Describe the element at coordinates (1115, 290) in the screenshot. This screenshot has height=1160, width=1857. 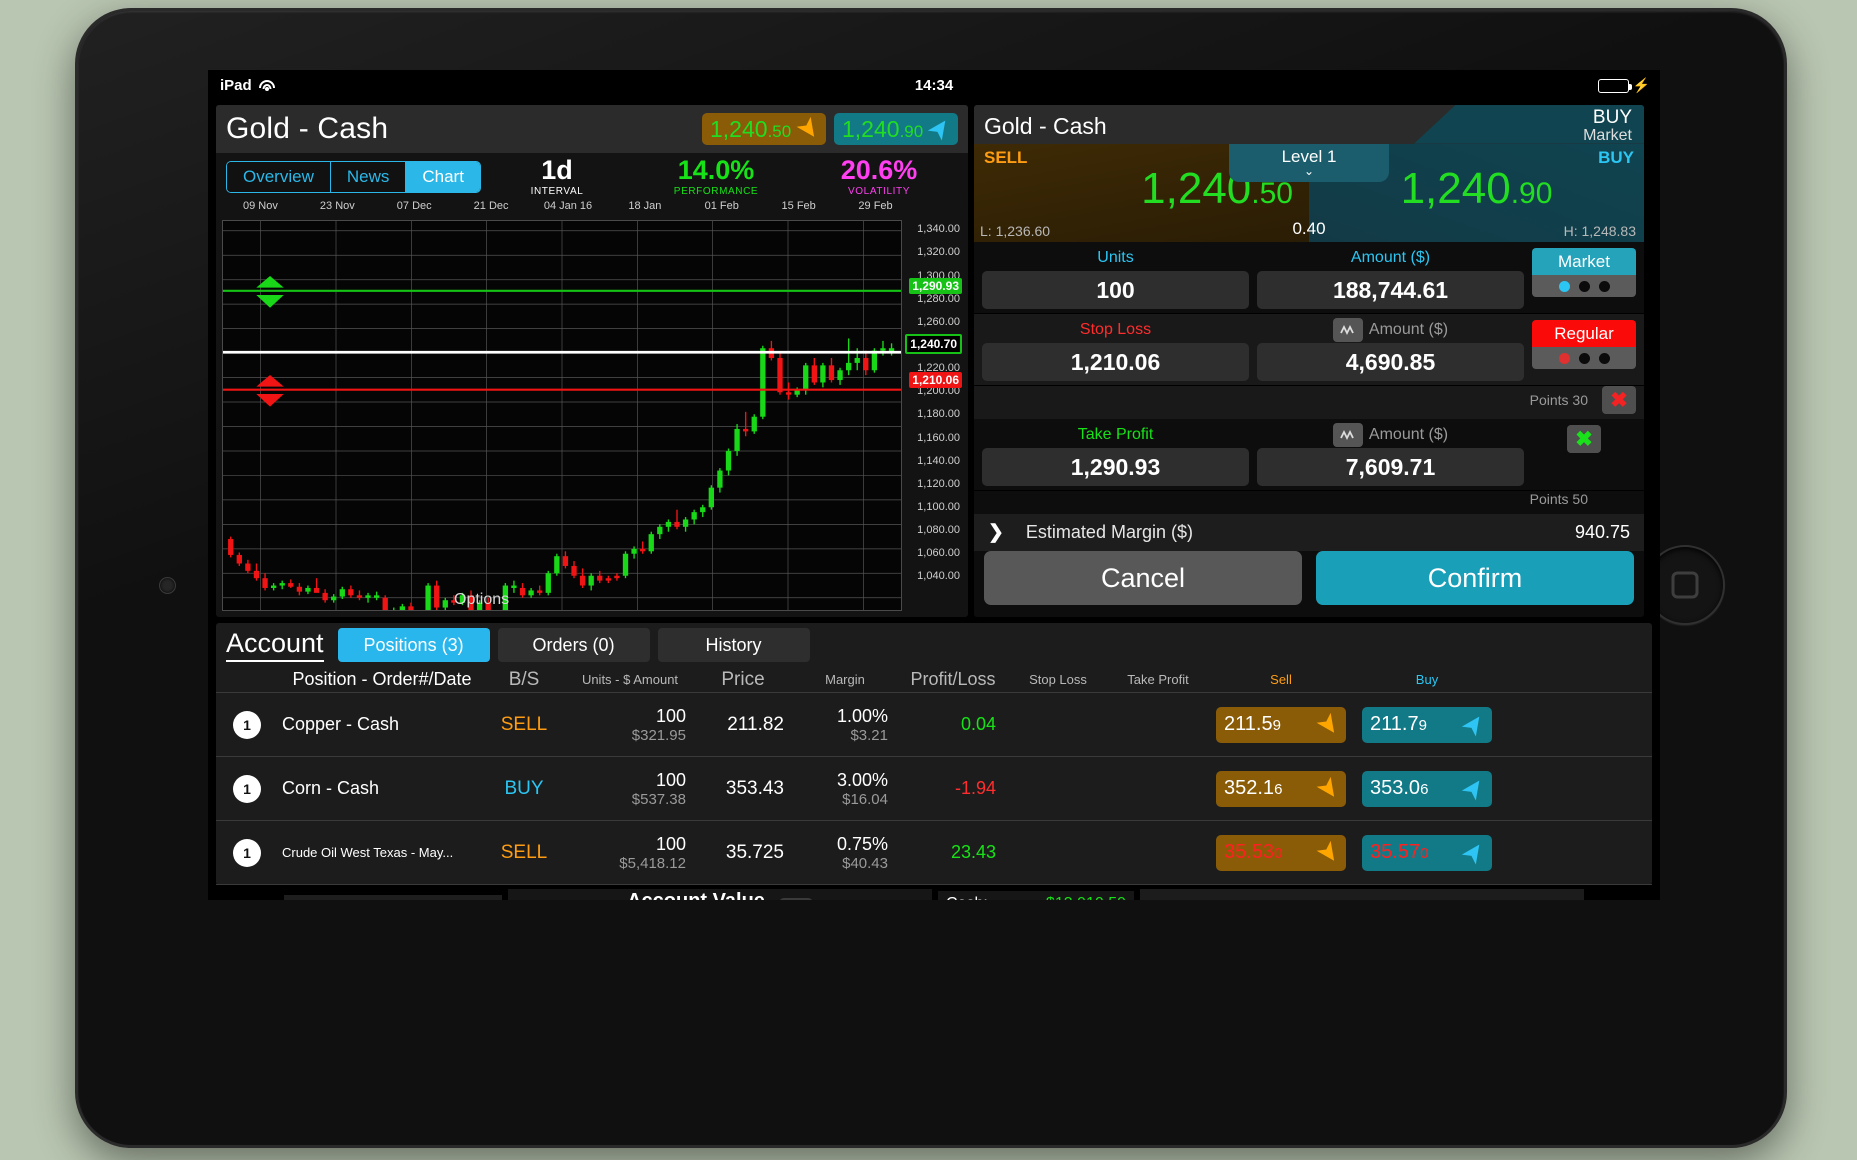
I see `units-input: 100` at that location.